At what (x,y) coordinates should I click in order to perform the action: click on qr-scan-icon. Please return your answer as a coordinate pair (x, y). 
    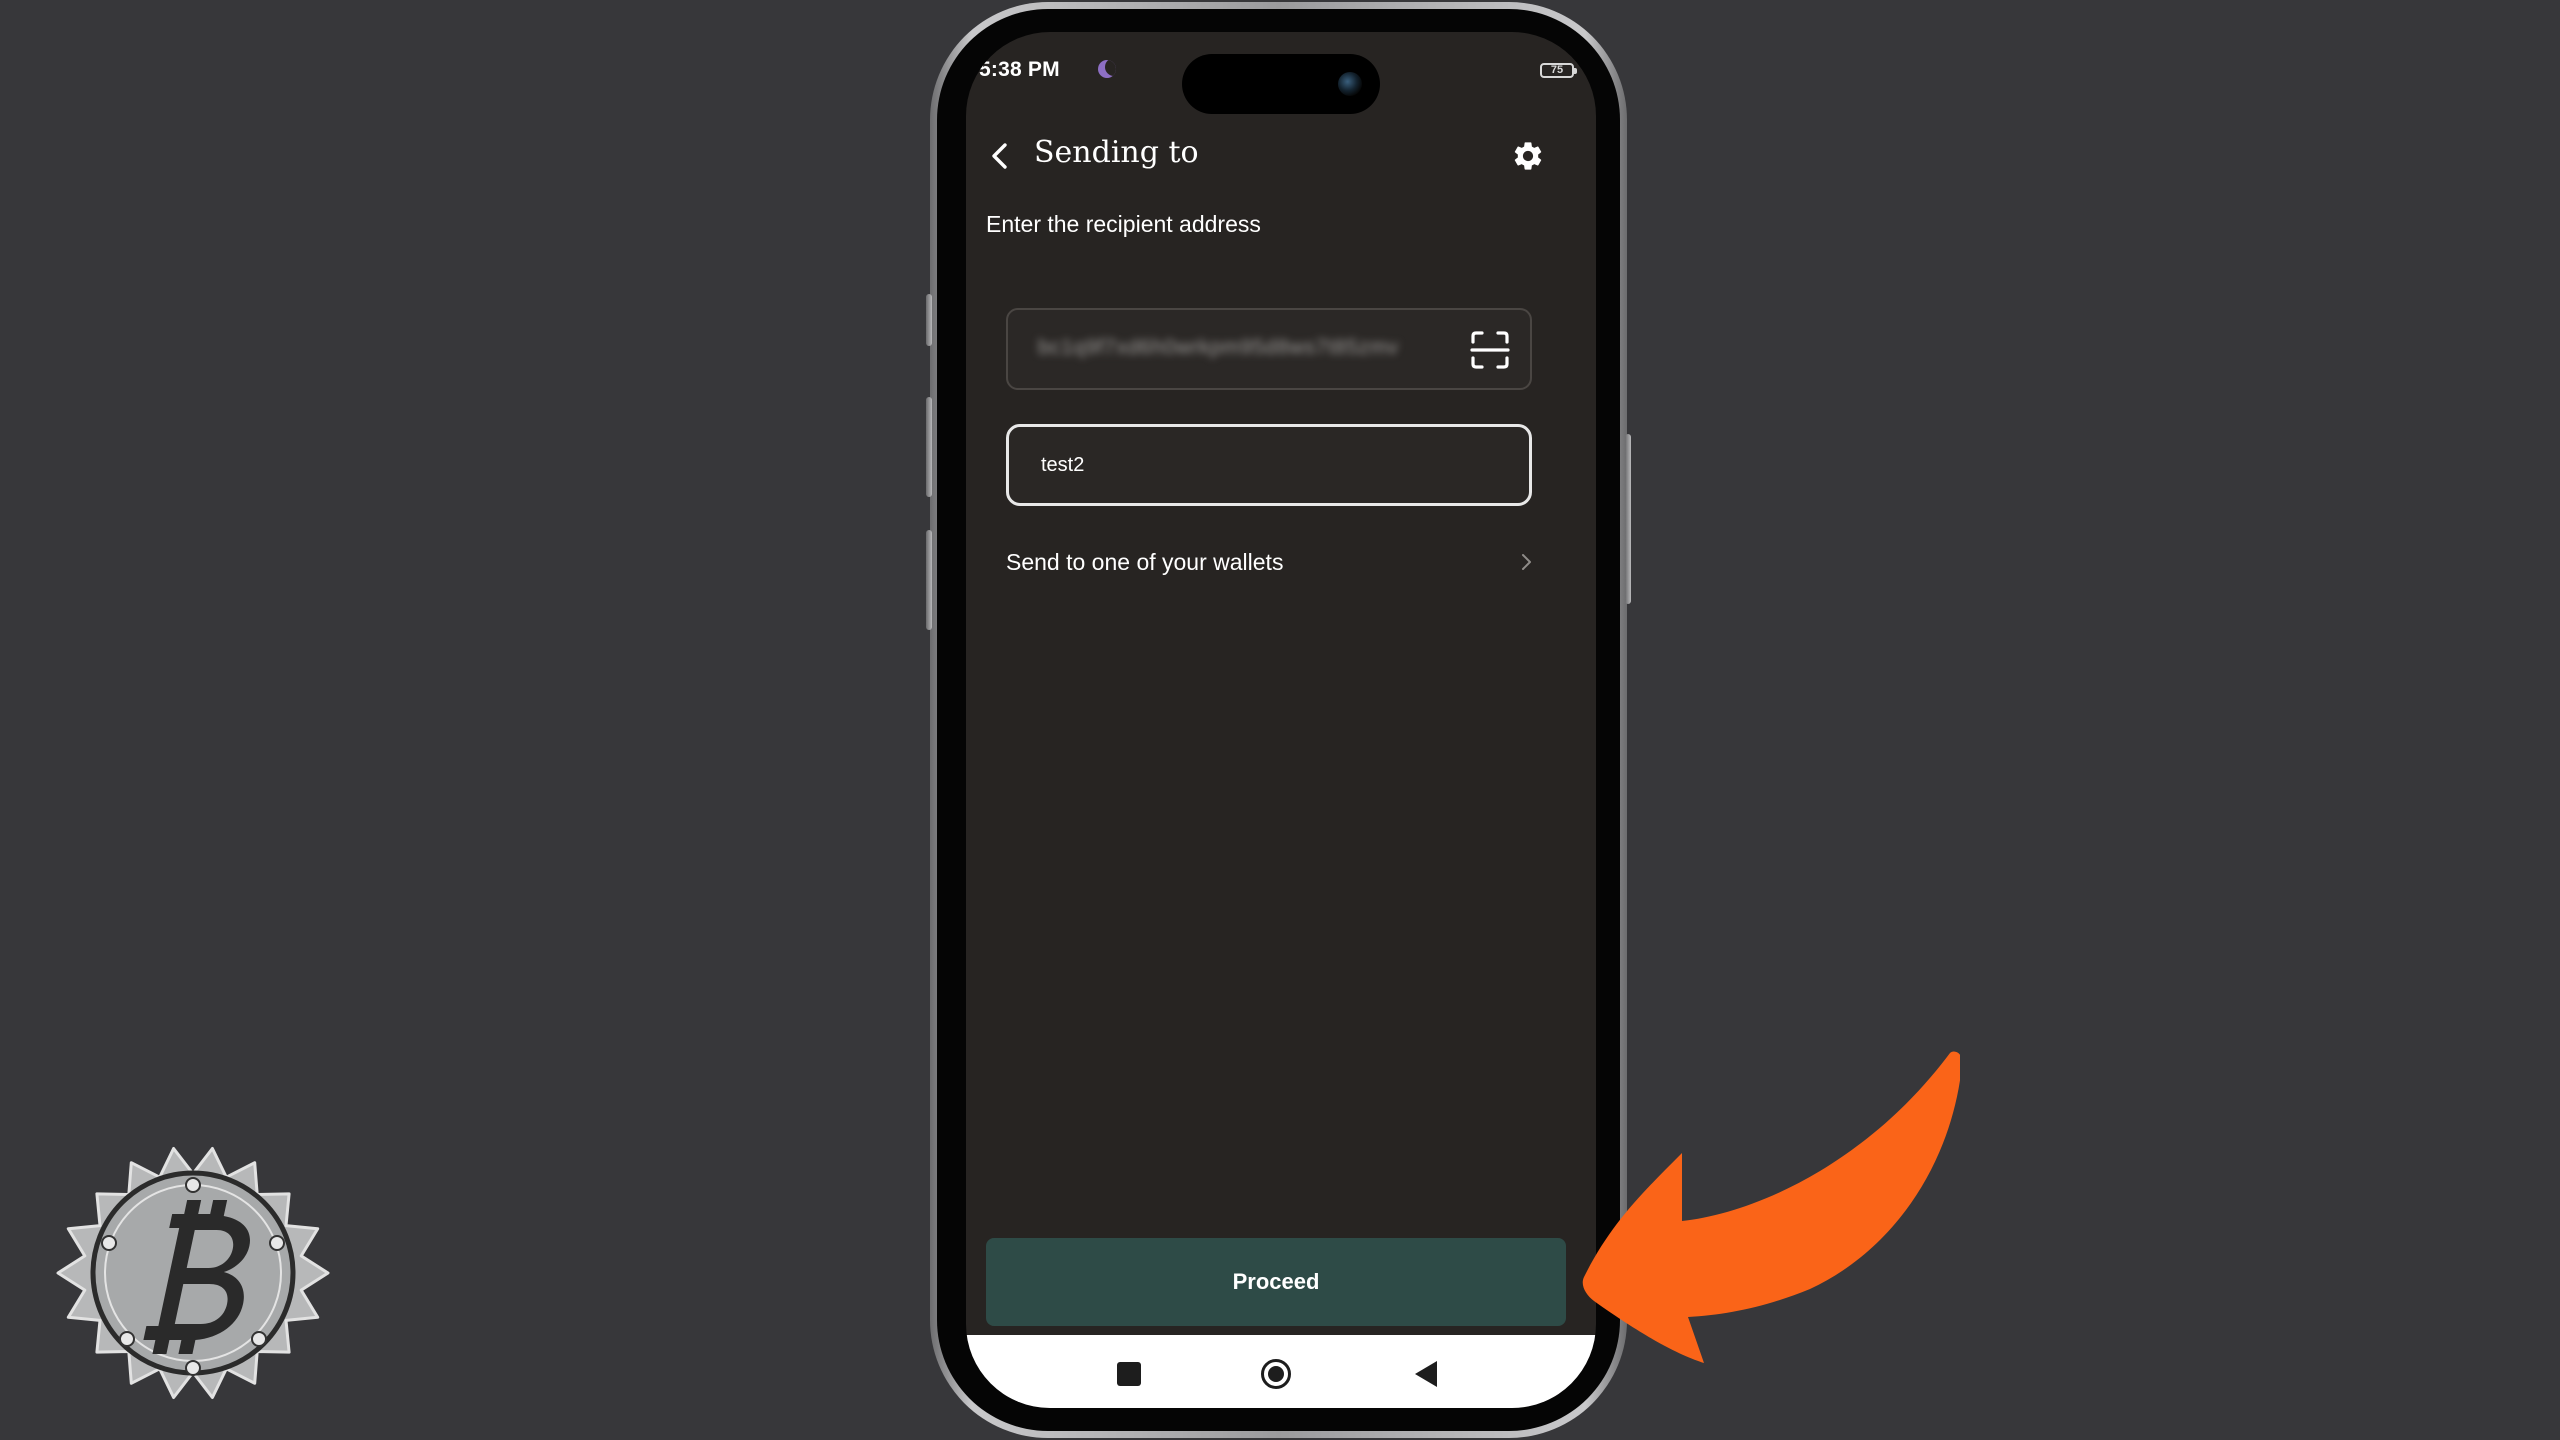
    Looking at the image, I should click on (1490, 350).